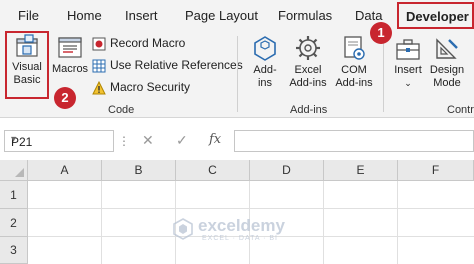  I want to click on step-badge-1: 1, so click(381, 33).